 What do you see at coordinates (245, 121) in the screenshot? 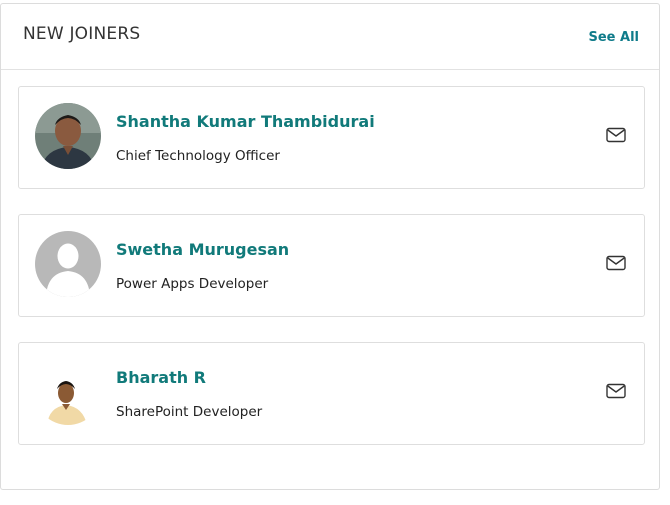
I see `joiner-name: Shantha Kumar Thambidurai` at bounding box center [245, 121].